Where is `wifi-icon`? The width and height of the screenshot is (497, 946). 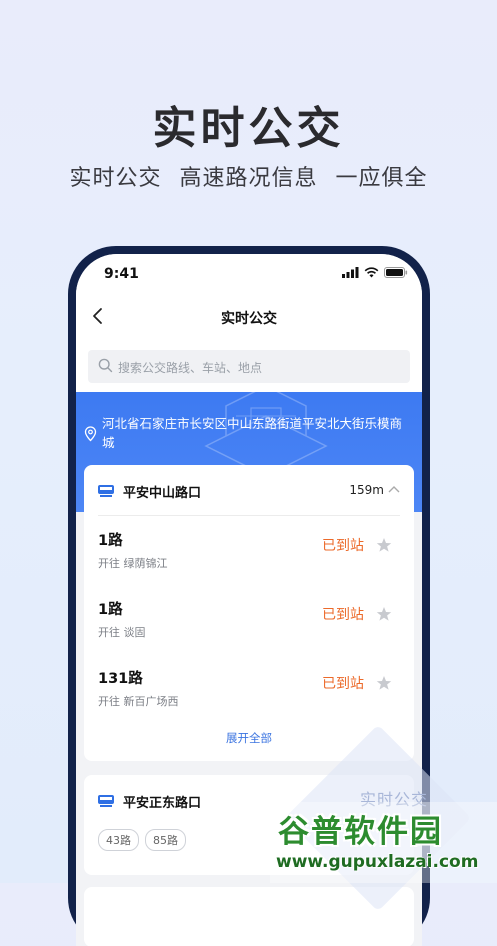
wifi-icon is located at coordinates (371, 272).